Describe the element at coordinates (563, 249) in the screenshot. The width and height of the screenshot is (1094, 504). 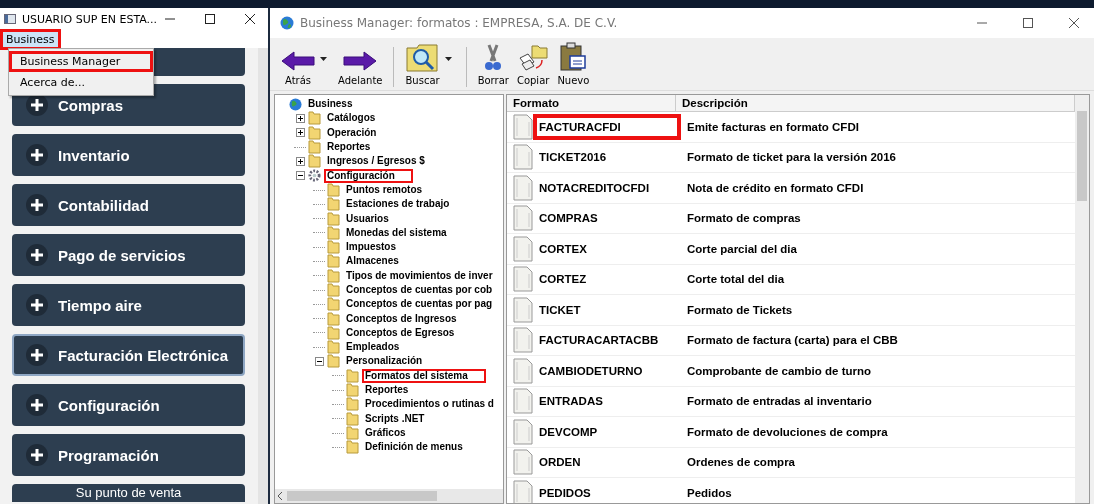
I see `table-cell-text: CORTEX` at that location.